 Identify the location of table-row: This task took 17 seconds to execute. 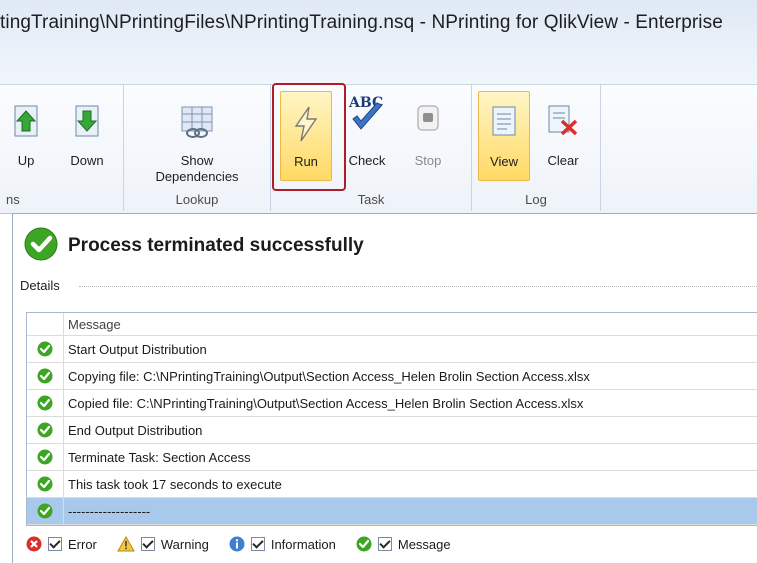
(392, 484).